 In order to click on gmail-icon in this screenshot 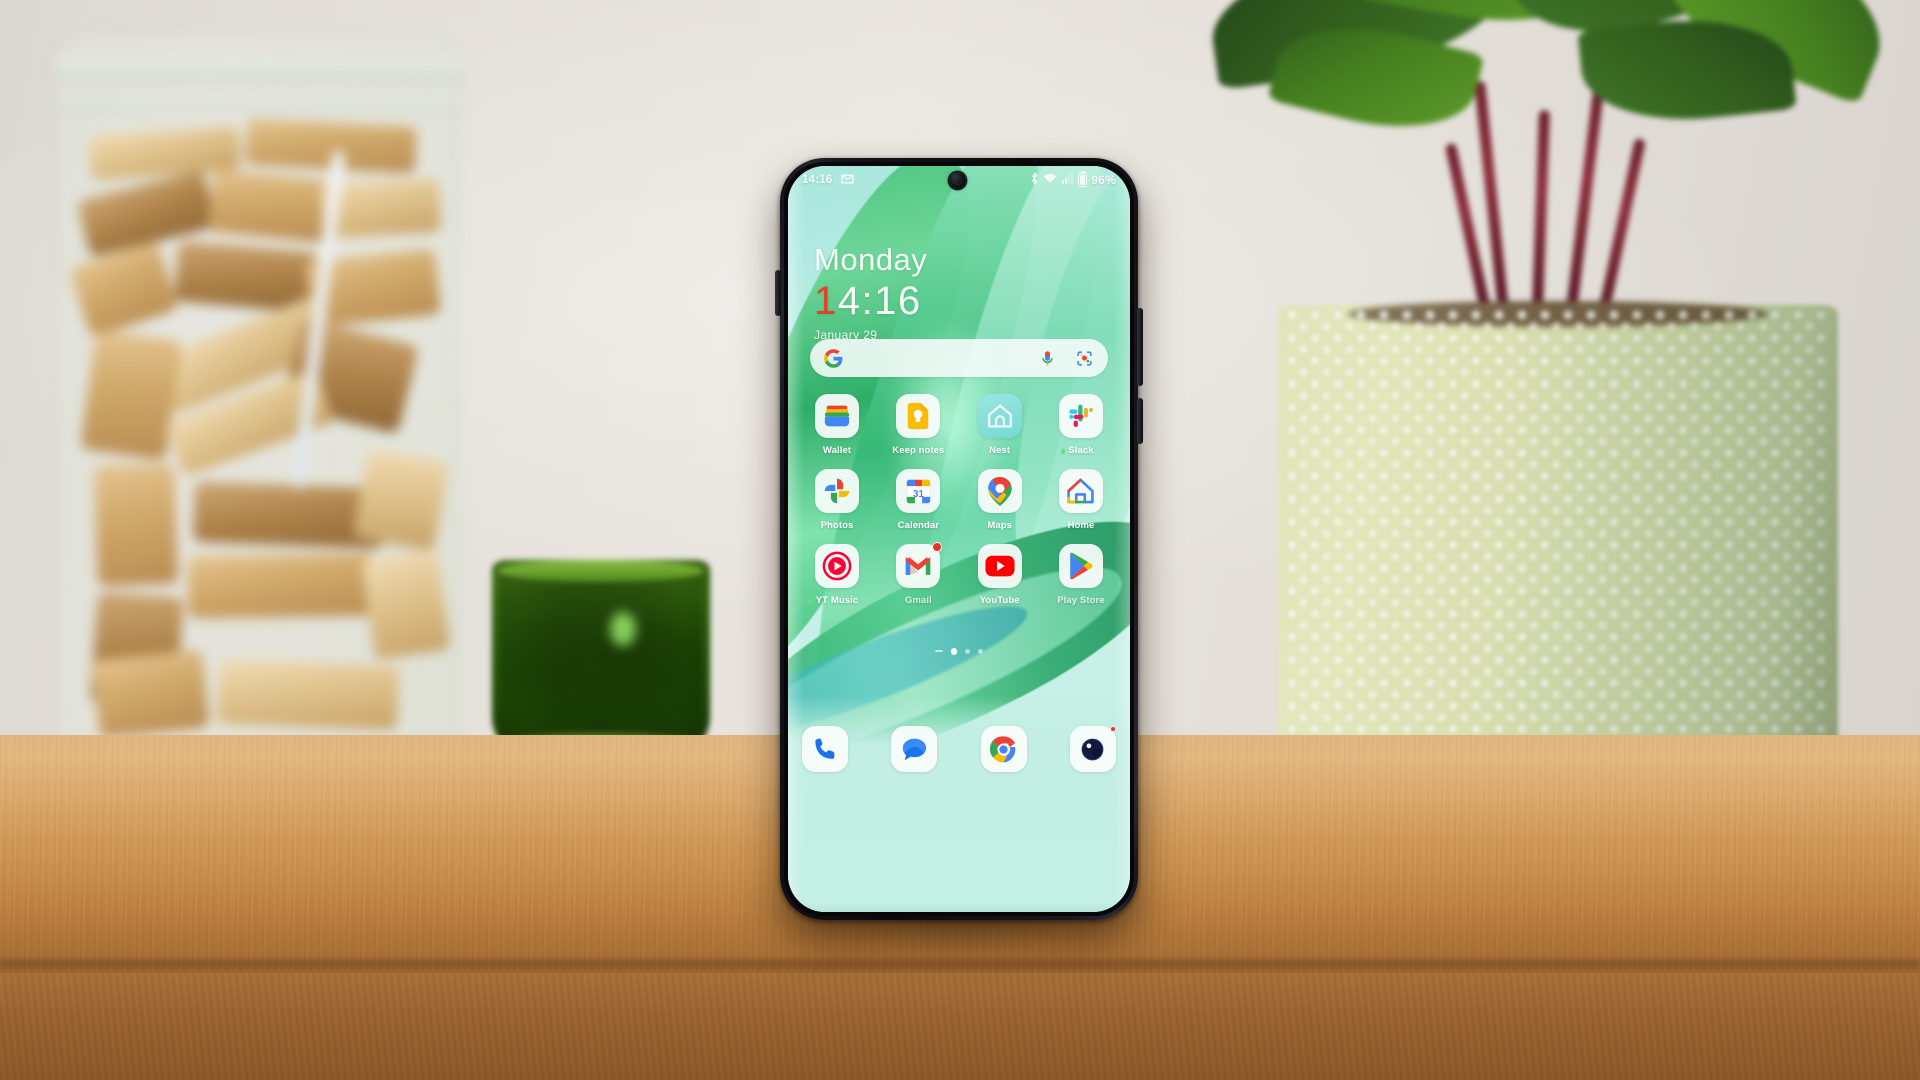, I will do `click(919, 565)`.